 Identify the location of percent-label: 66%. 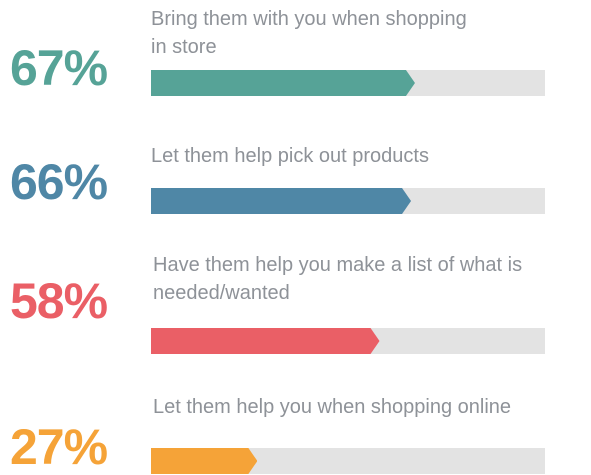
(59, 182).